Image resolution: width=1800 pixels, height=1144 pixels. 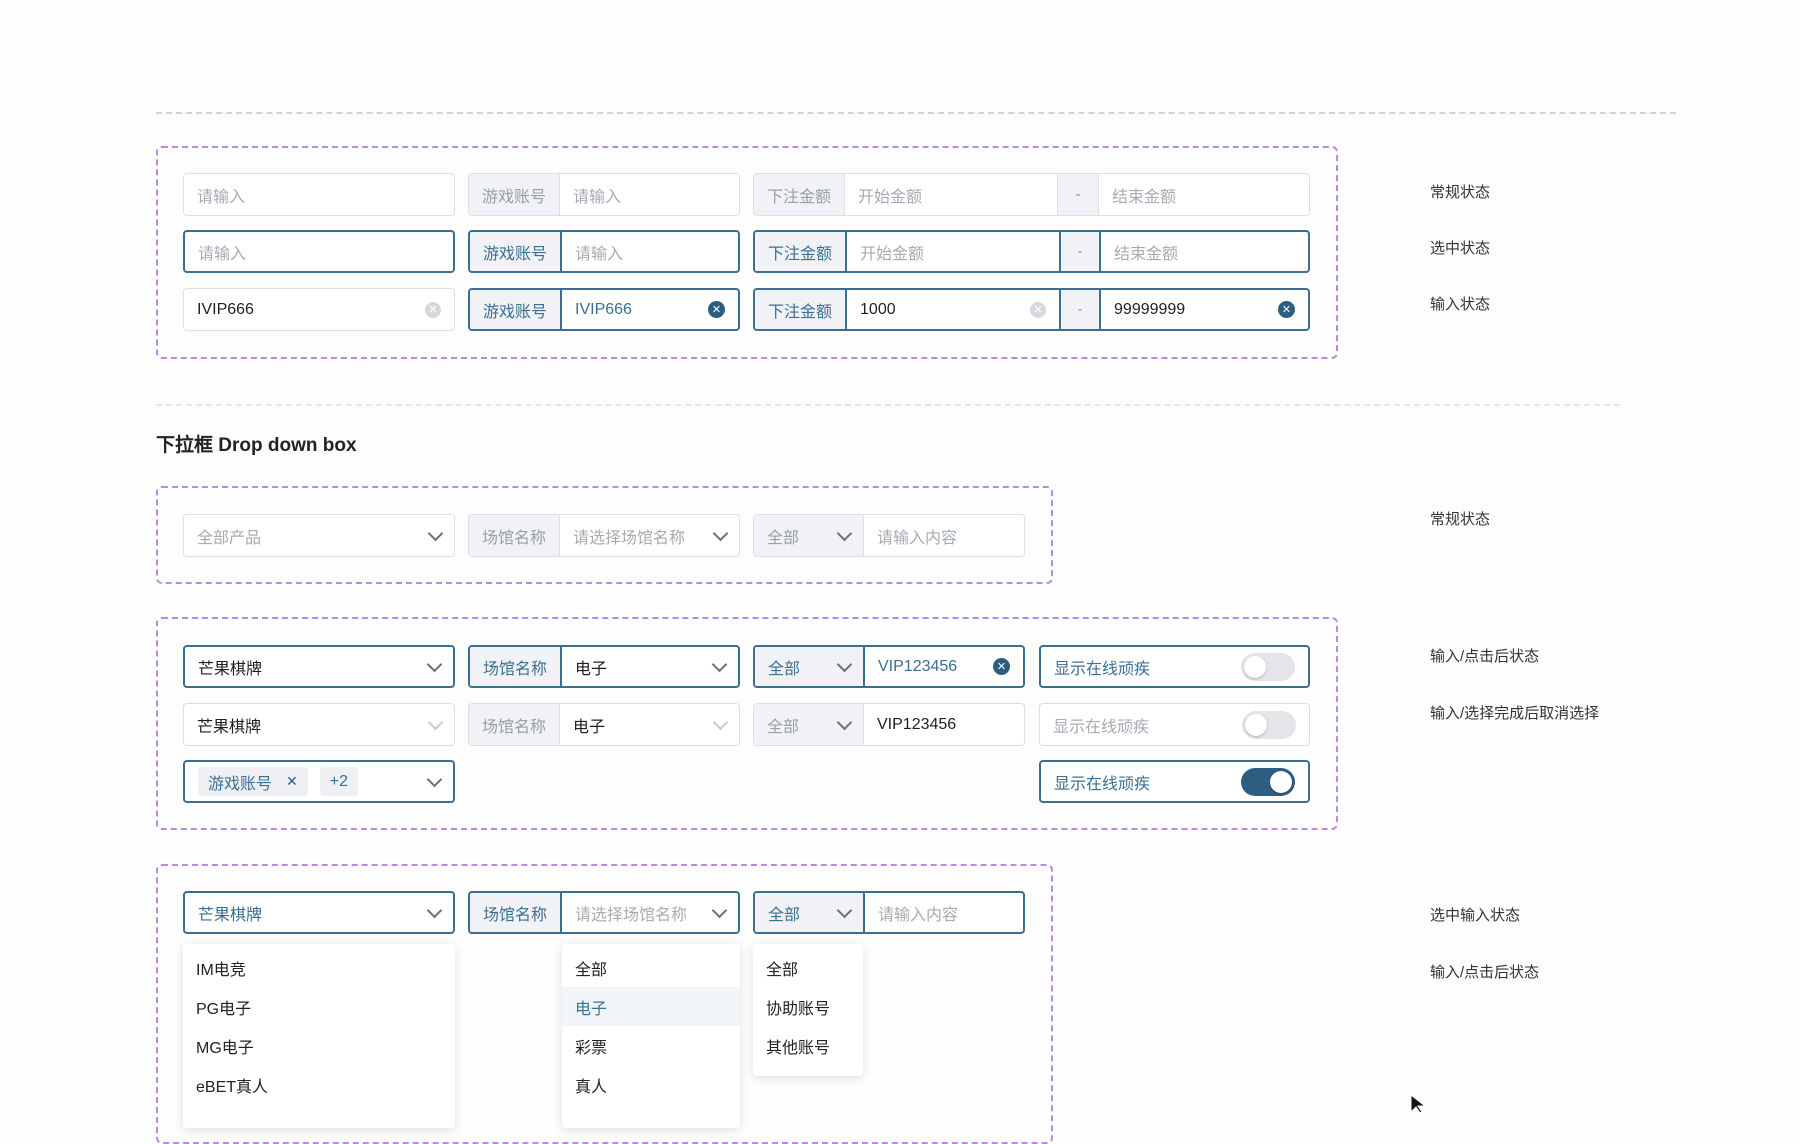 I want to click on dropdown-section-title: 下拉框 Drop down box, so click(x=256, y=445).